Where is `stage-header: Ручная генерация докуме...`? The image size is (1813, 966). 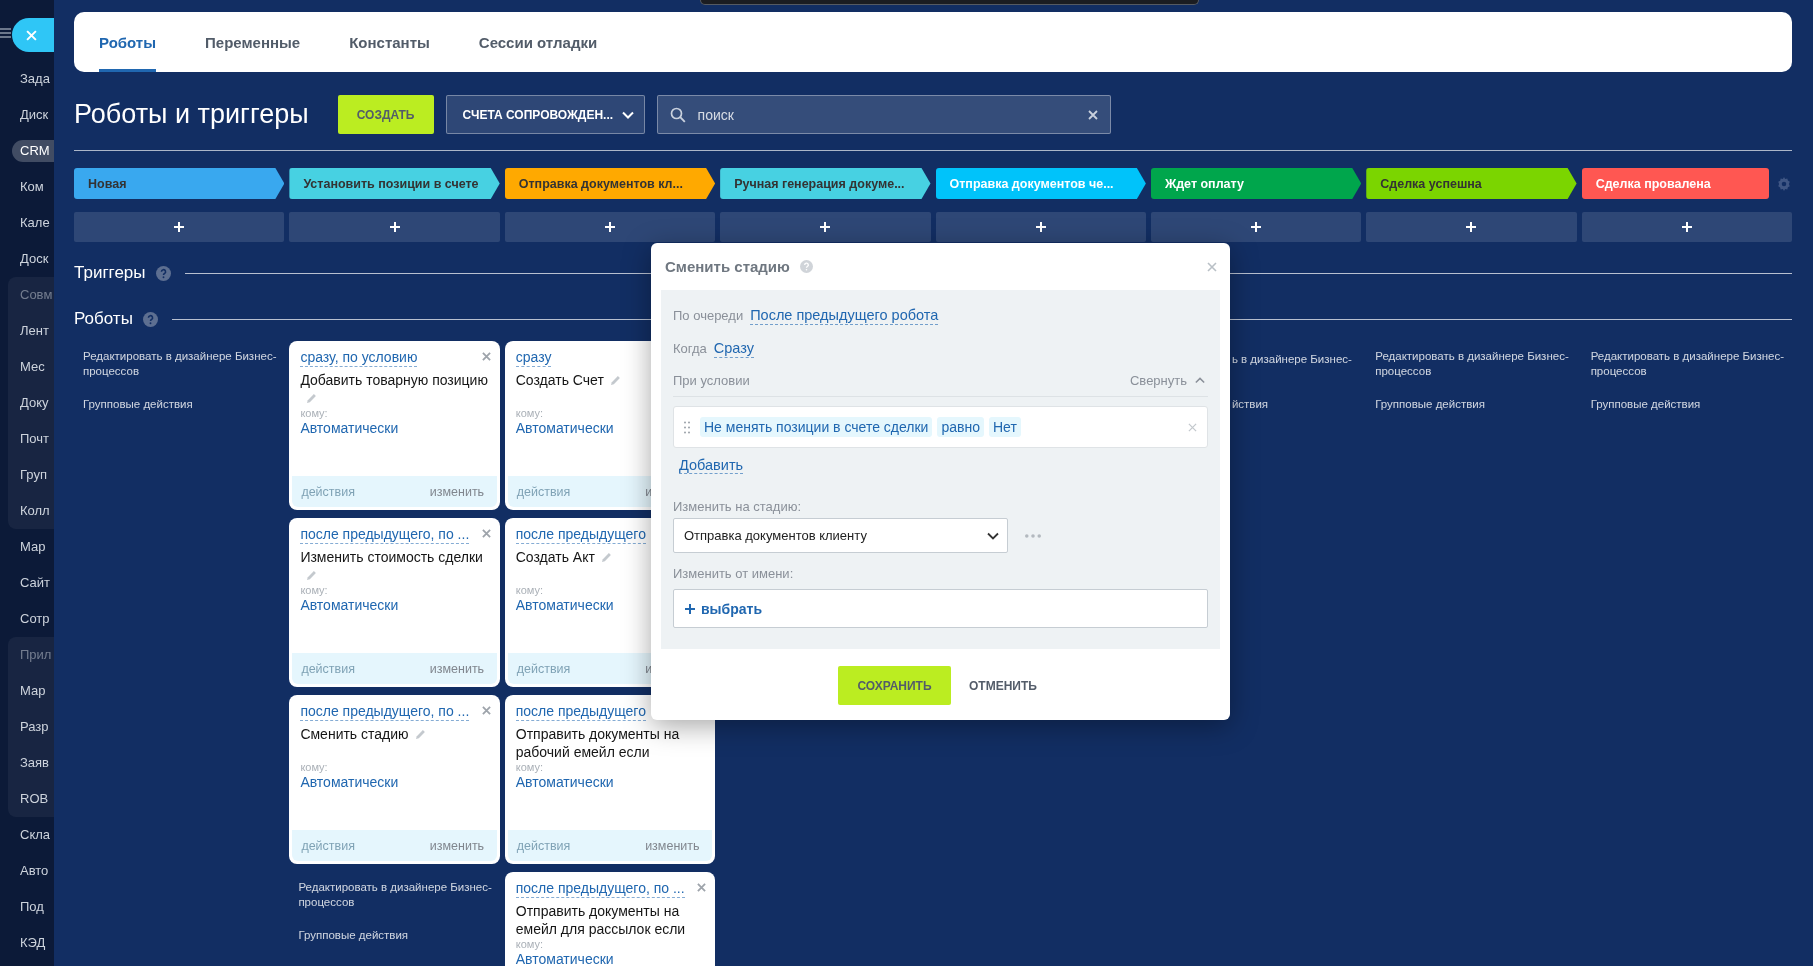
stage-header: Ручная генерация докуме... is located at coordinates (825, 183).